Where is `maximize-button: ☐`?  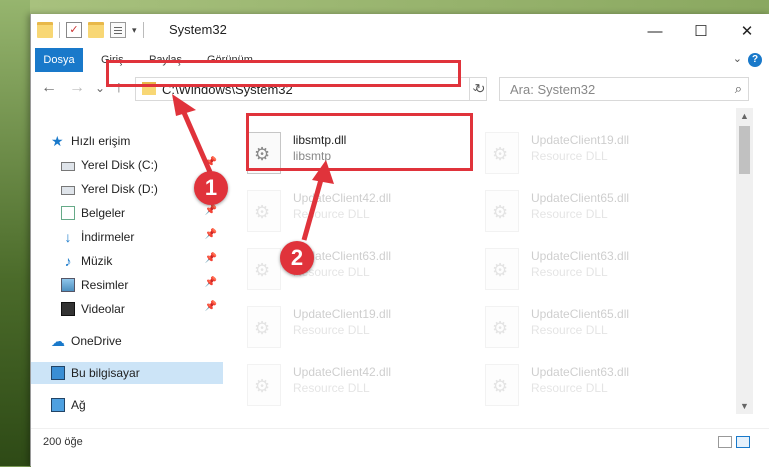
maximize-button: ☐ is located at coordinates (701, 31).